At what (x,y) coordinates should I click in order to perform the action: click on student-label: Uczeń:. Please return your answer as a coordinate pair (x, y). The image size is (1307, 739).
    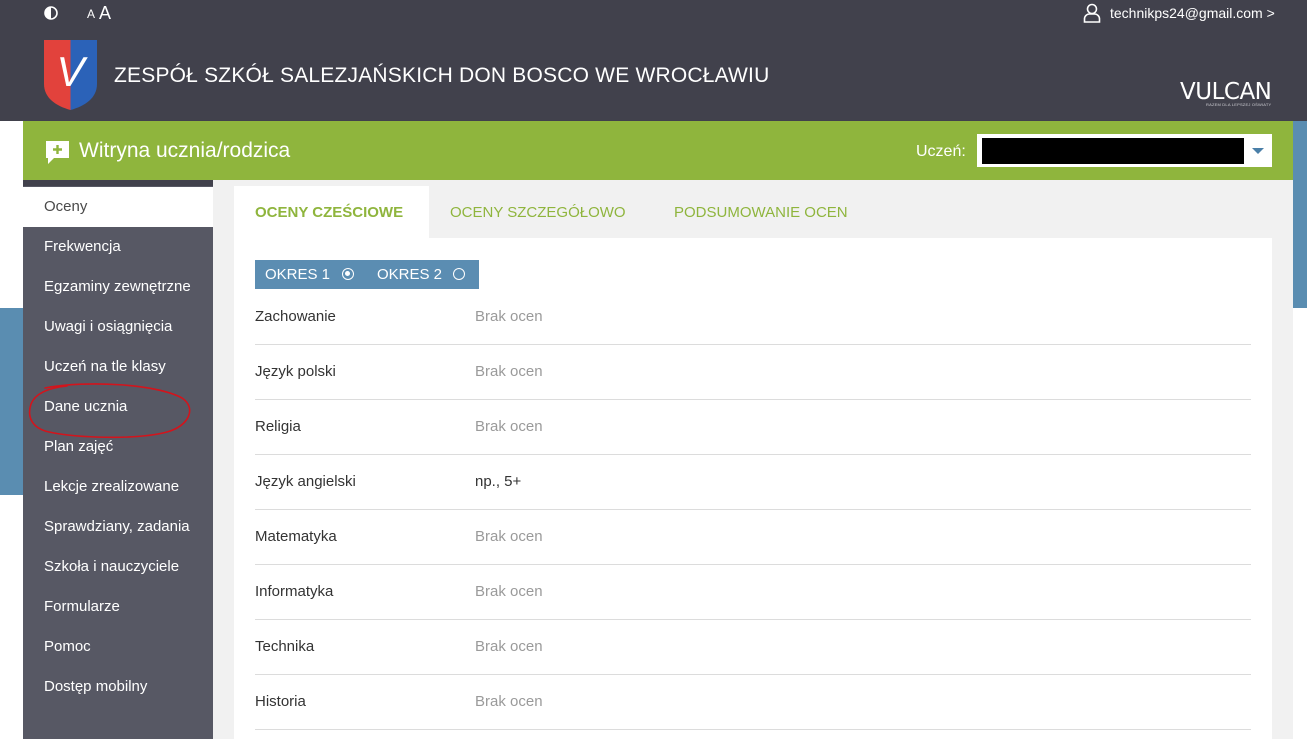
    Looking at the image, I should click on (941, 151).